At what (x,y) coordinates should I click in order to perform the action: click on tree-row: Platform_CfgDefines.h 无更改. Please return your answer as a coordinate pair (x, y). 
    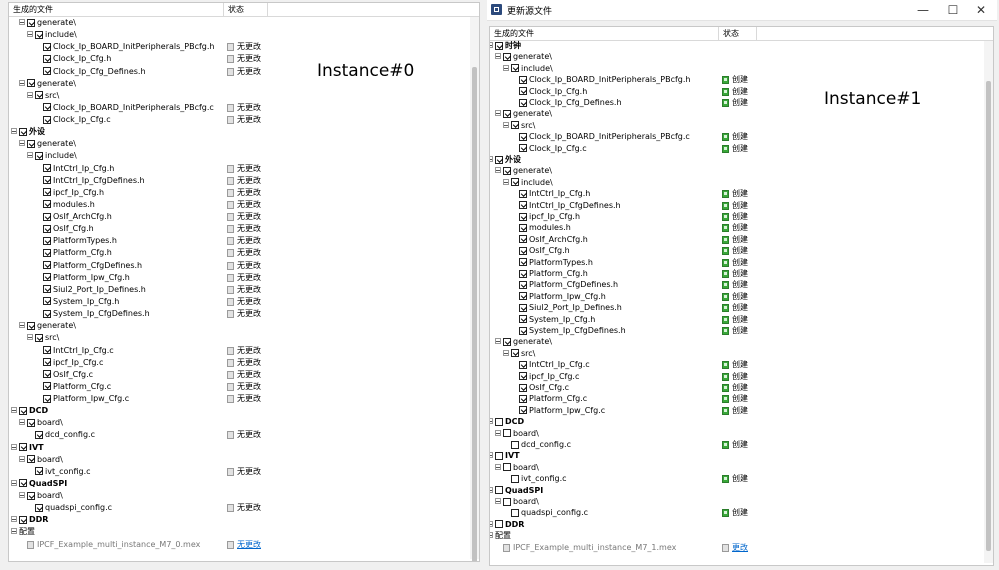
    Looking at the image, I should click on (239, 266).